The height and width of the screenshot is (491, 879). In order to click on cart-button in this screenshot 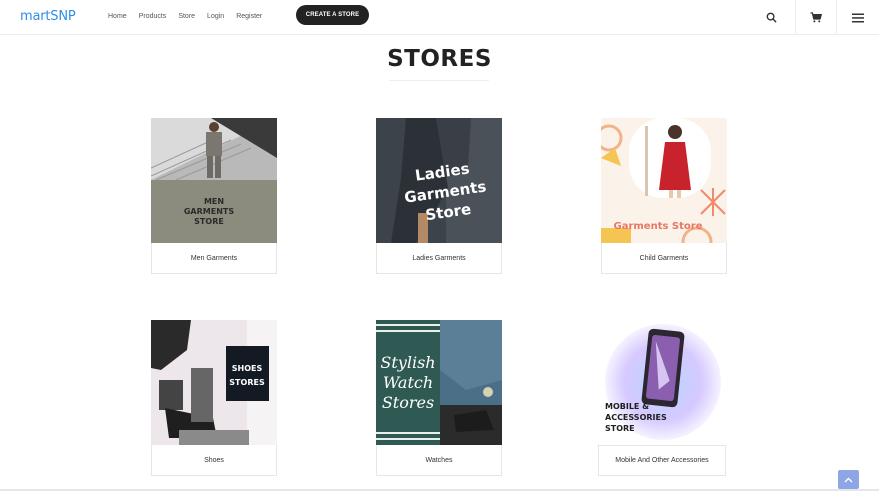, I will do `click(816, 17)`.